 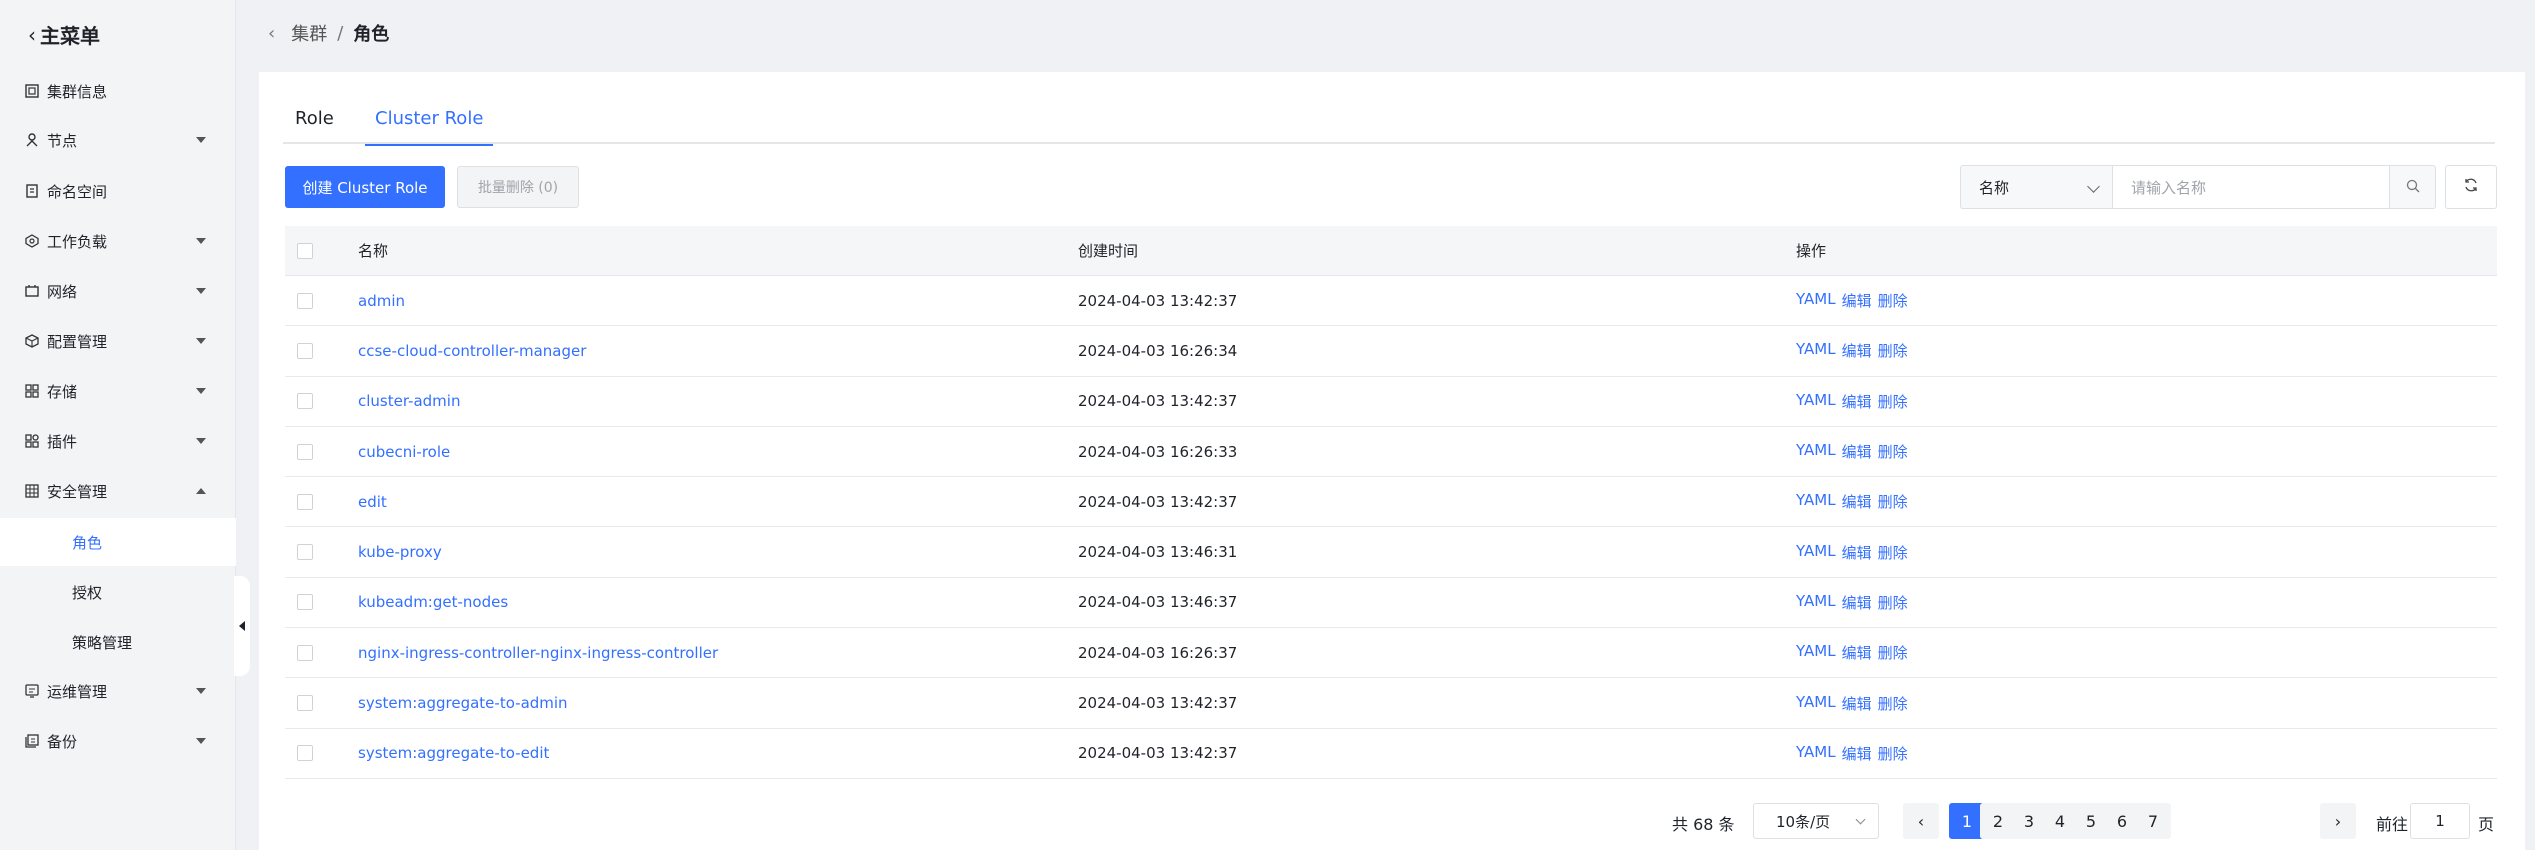 What do you see at coordinates (1921, 821) in the screenshot?
I see `prev-page-button: ‹` at bounding box center [1921, 821].